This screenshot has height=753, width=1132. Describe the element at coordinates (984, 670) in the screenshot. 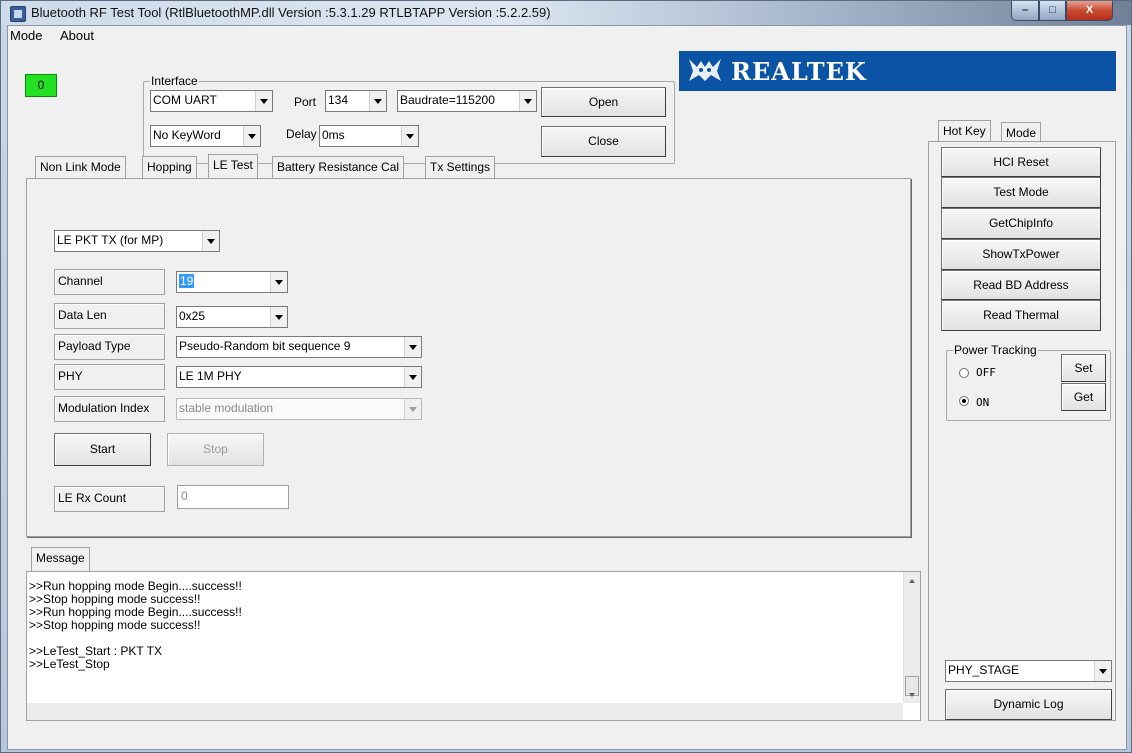

I see `log-stage-value: PHY_STAGE` at that location.